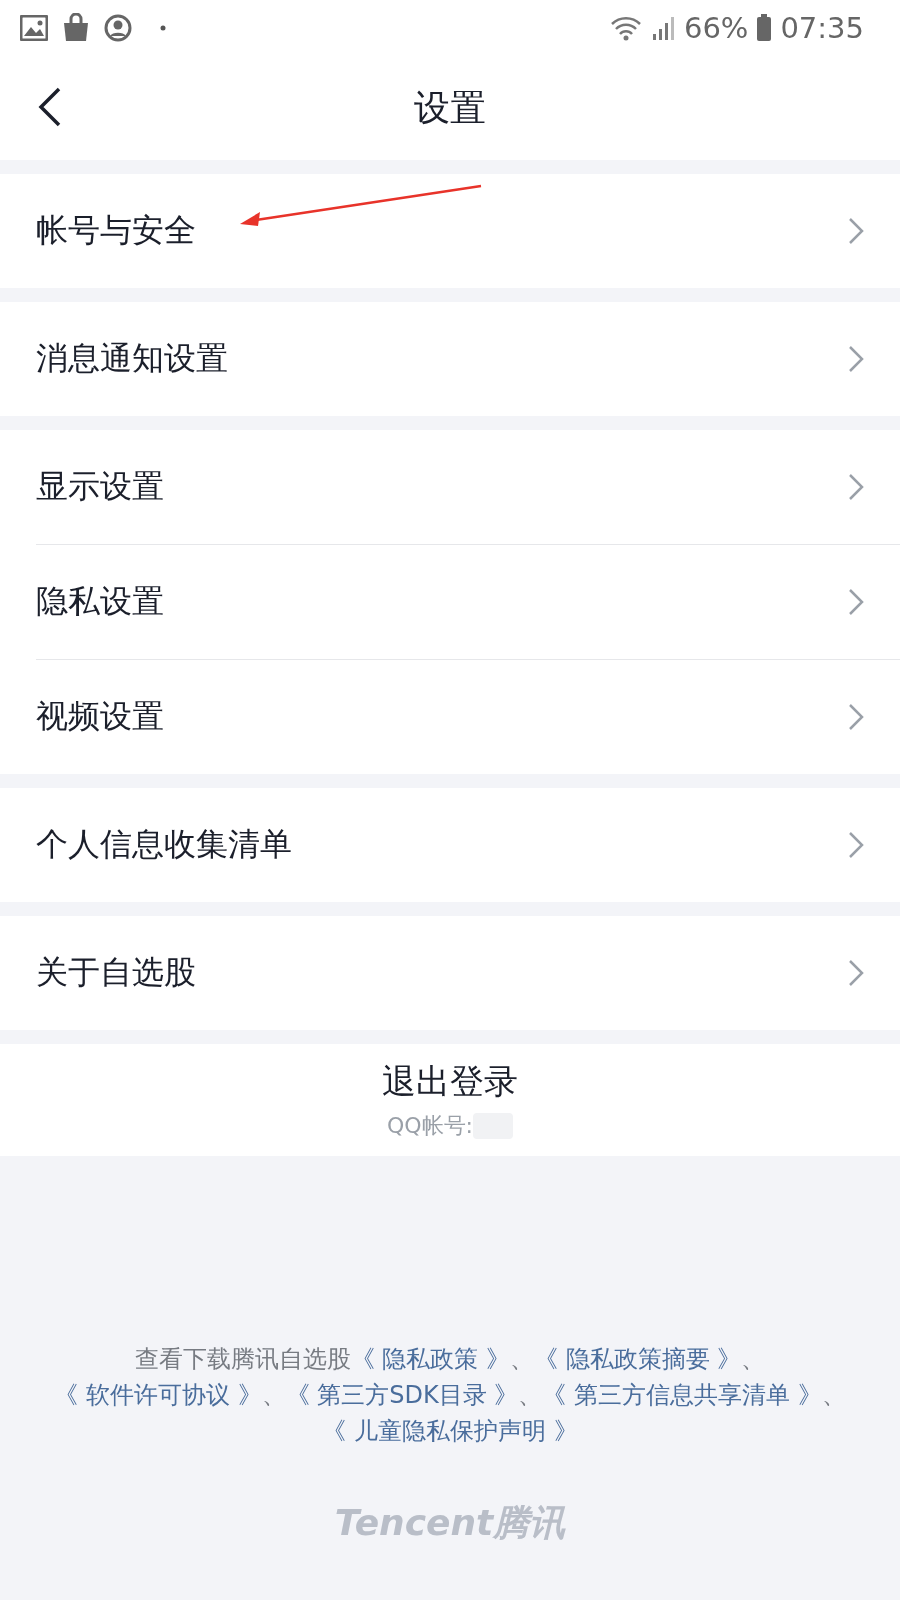 Image resolution: width=900 pixels, height=1600 pixels. What do you see at coordinates (638, 1359) in the screenshot?
I see `legal-link: 《 隐私政策摘要 》` at bounding box center [638, 1359].